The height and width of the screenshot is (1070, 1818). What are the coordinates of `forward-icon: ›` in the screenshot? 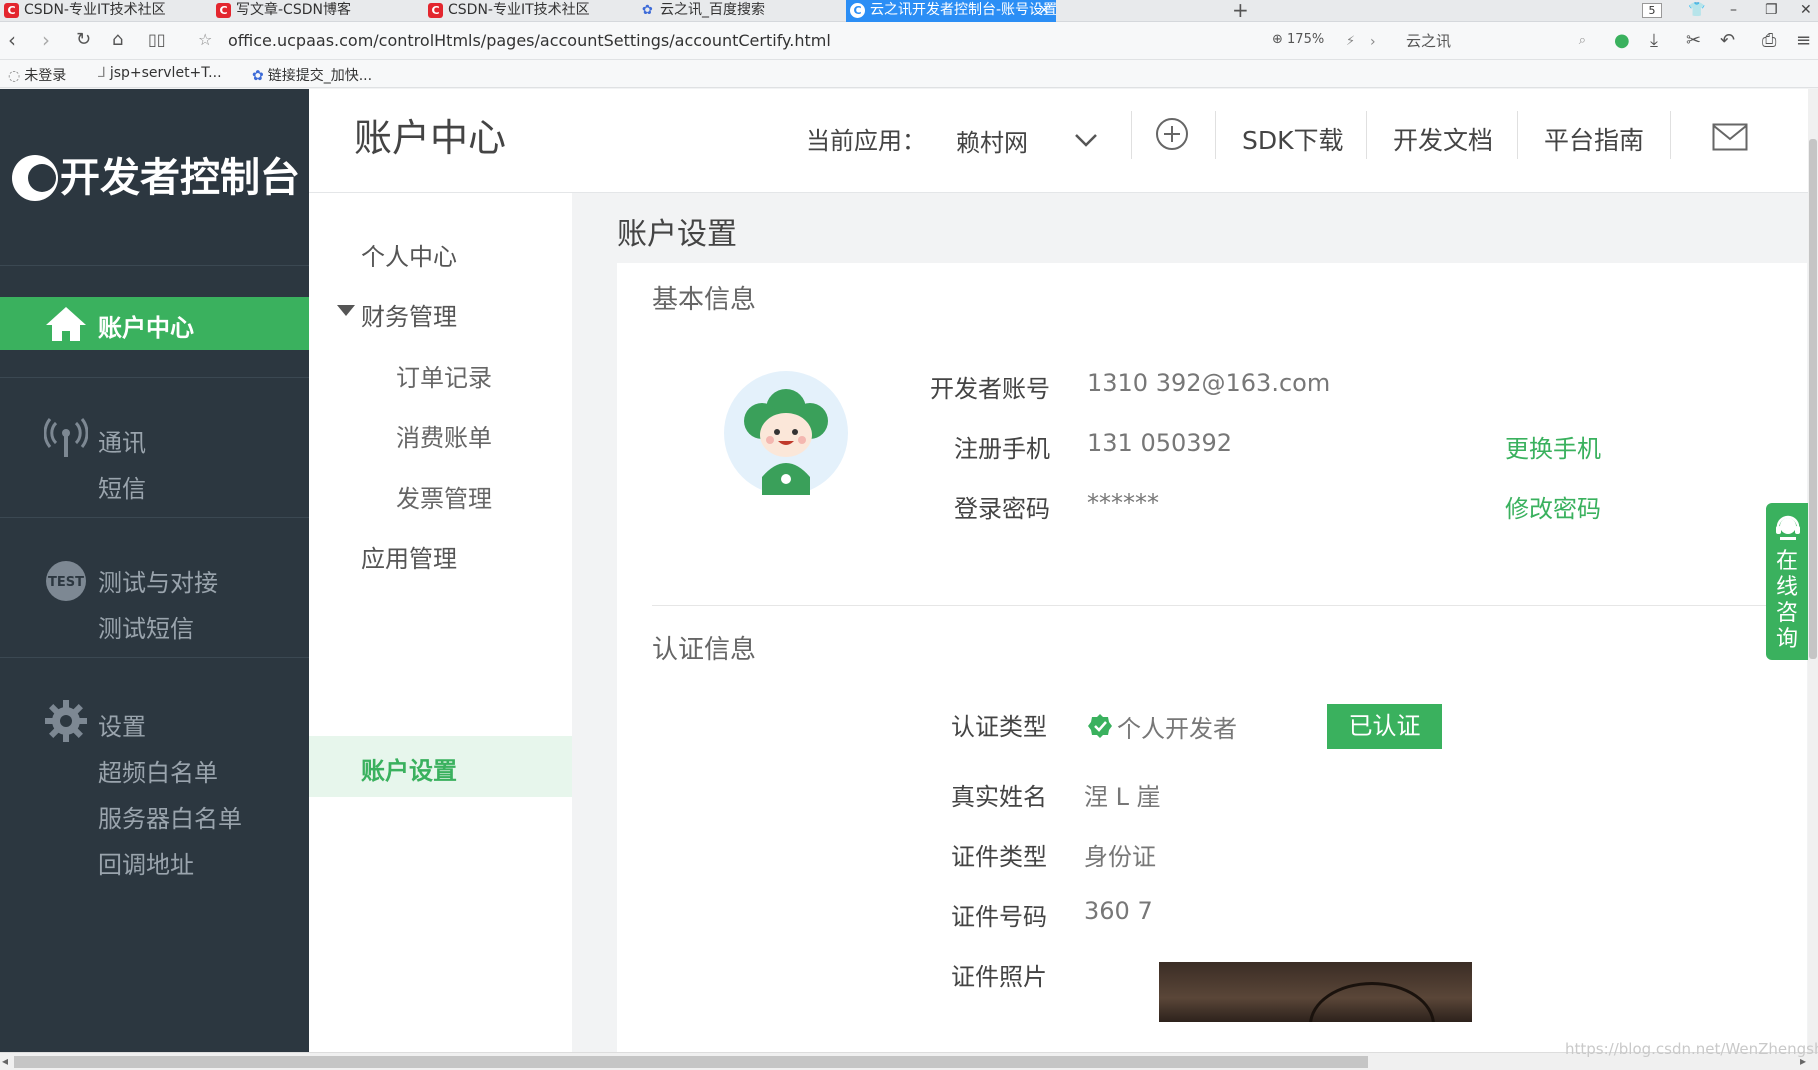 It's located at (46, 40).